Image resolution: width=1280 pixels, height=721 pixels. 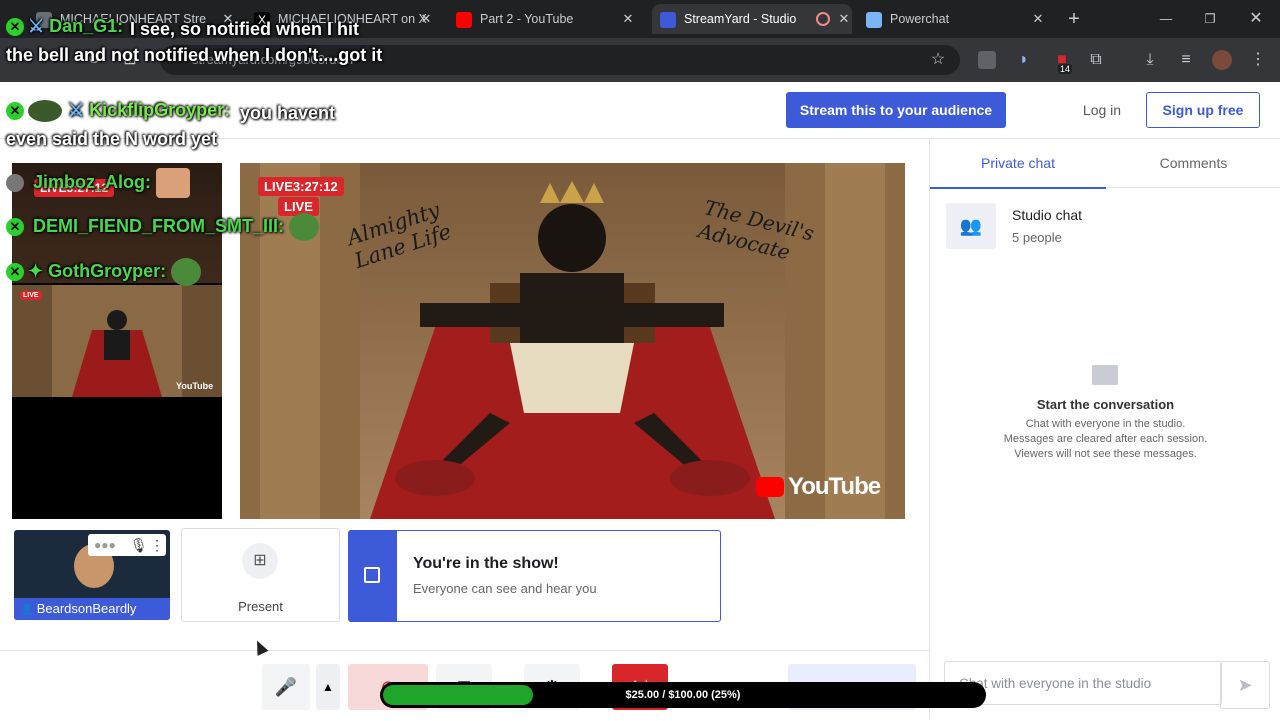 What do you see at coordinates (486, 563) in the screenshot?
I see `show-card-title: You're in the show!` at bounding box center [486, 563].